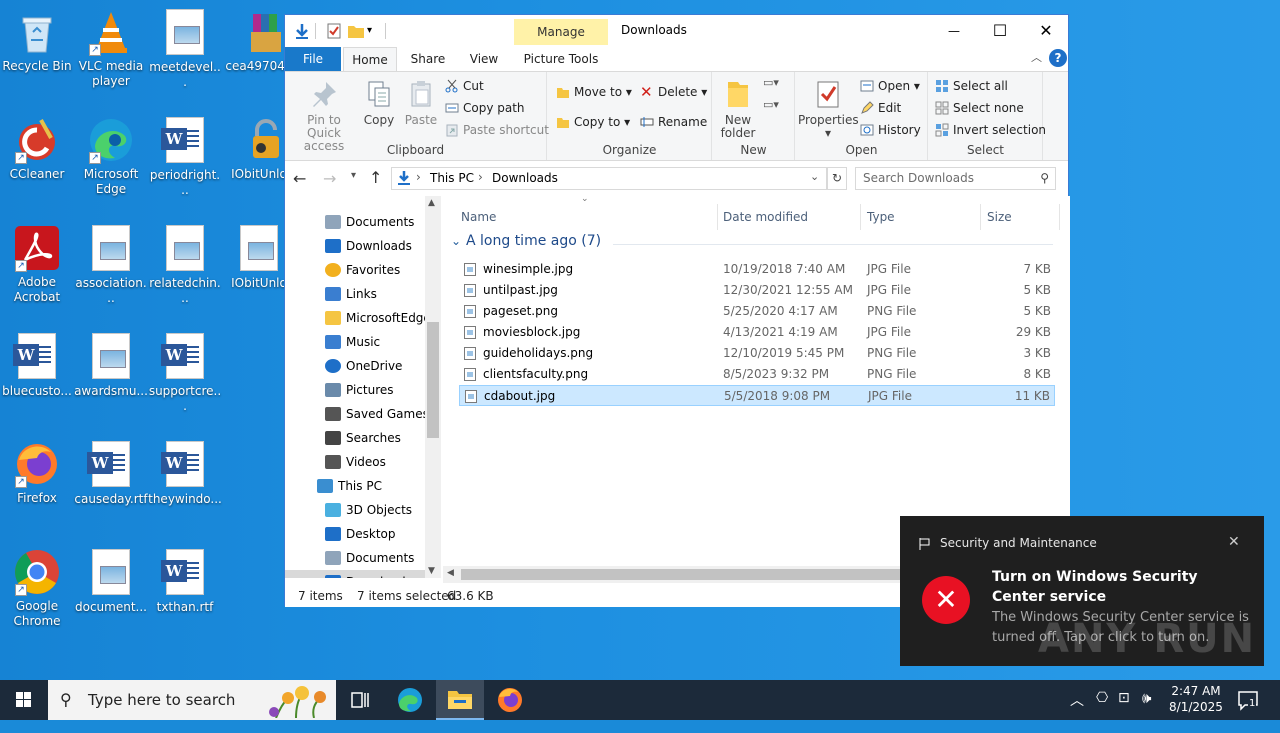 The image size is (1280, 733). I want to click on scroll-thumb, so click(433, 380).